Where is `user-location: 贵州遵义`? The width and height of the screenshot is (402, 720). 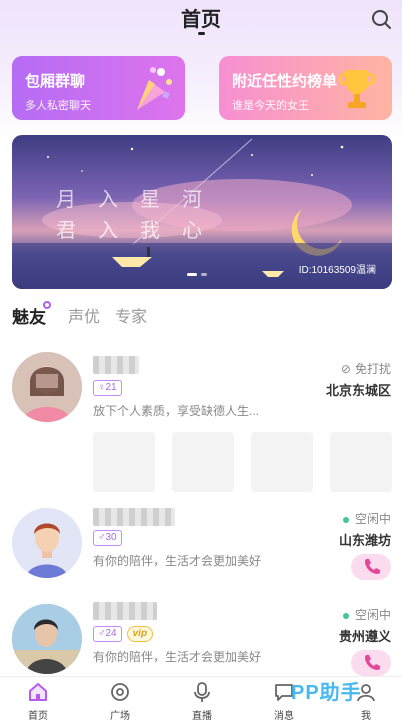 user-location: 贵州遵义 is located at coordinates (364, 636).